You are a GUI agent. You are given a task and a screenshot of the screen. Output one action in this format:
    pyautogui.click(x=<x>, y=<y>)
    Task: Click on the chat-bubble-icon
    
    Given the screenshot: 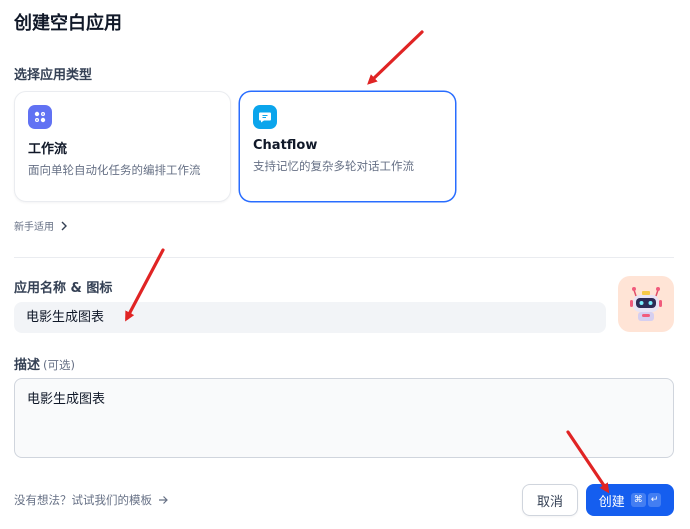 What is the action you would take?
    pyautogui.click(x=265, y=117)
    